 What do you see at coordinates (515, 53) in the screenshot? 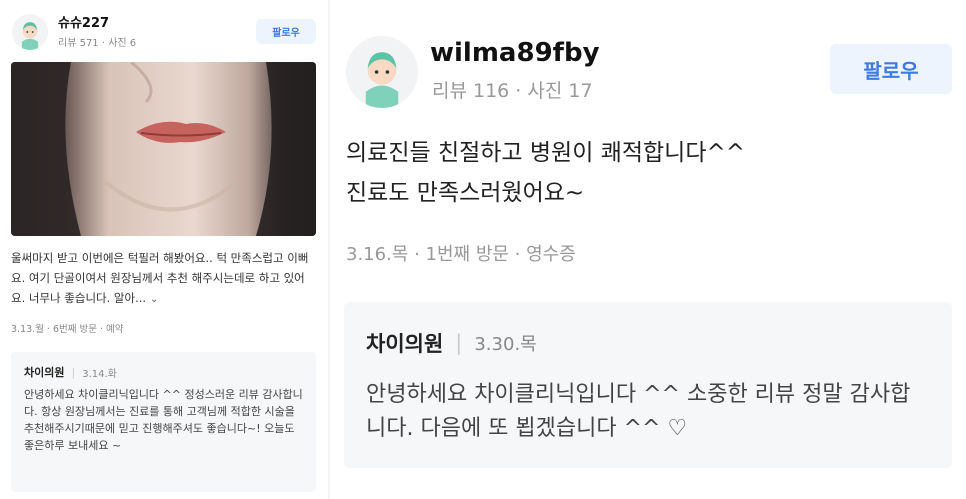
I see `username: wilma89fby` at bounding box center [515, 53].